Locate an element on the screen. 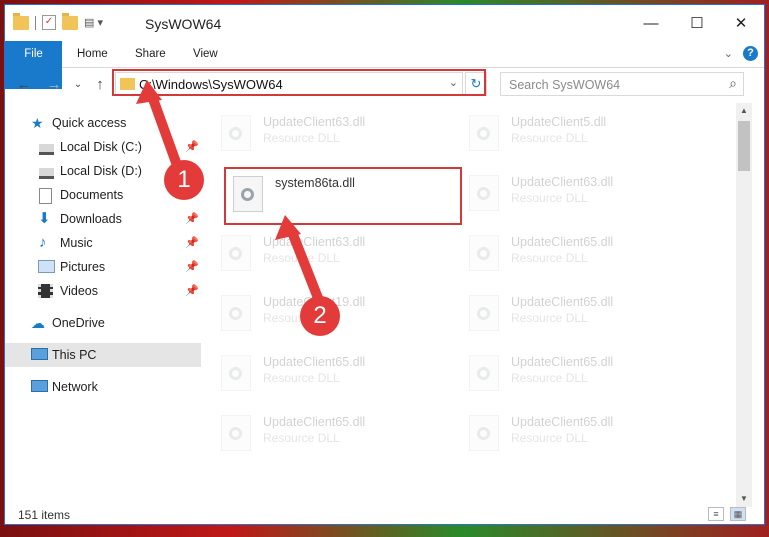 This screenshot has width=769, height=537. quick-access-toolbar: ✓ ▤ ▾ is located at coordinates (61, 21).